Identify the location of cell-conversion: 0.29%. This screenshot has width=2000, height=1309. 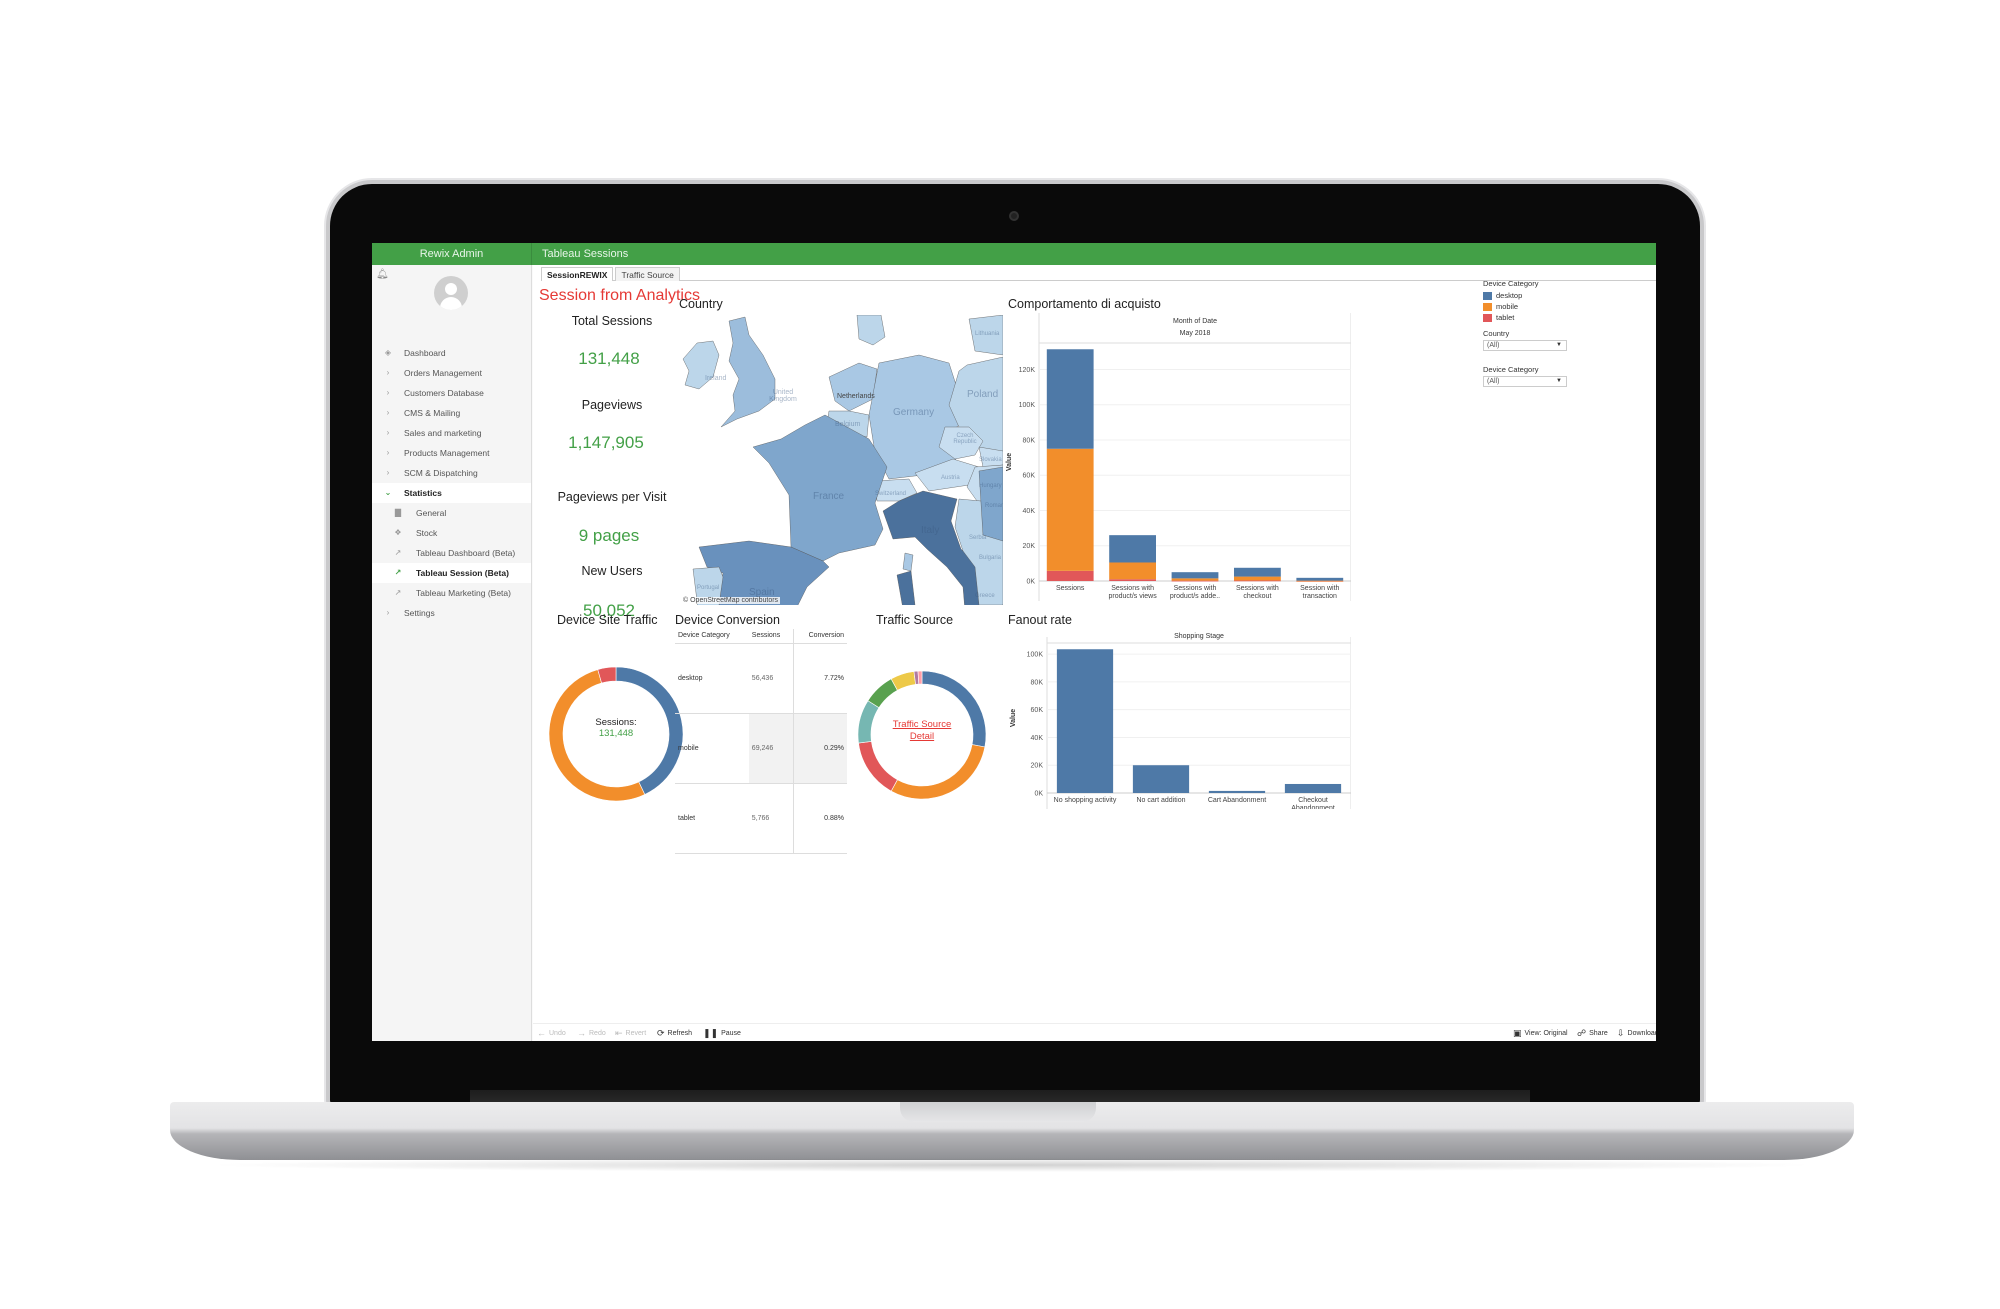
(819, 748).